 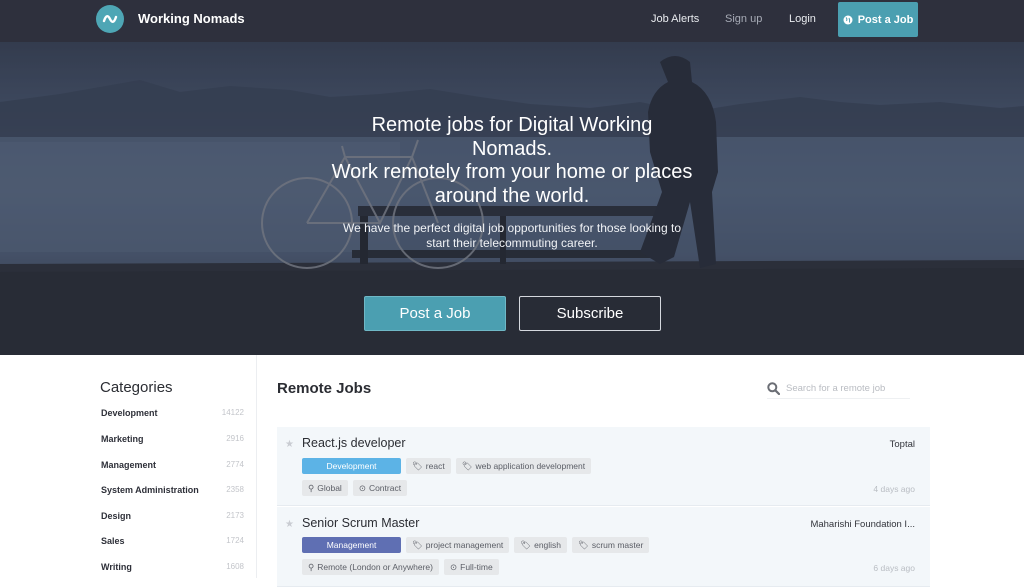 I want to click on job-type: ⊙ Contract, so click(x=380, y=488).